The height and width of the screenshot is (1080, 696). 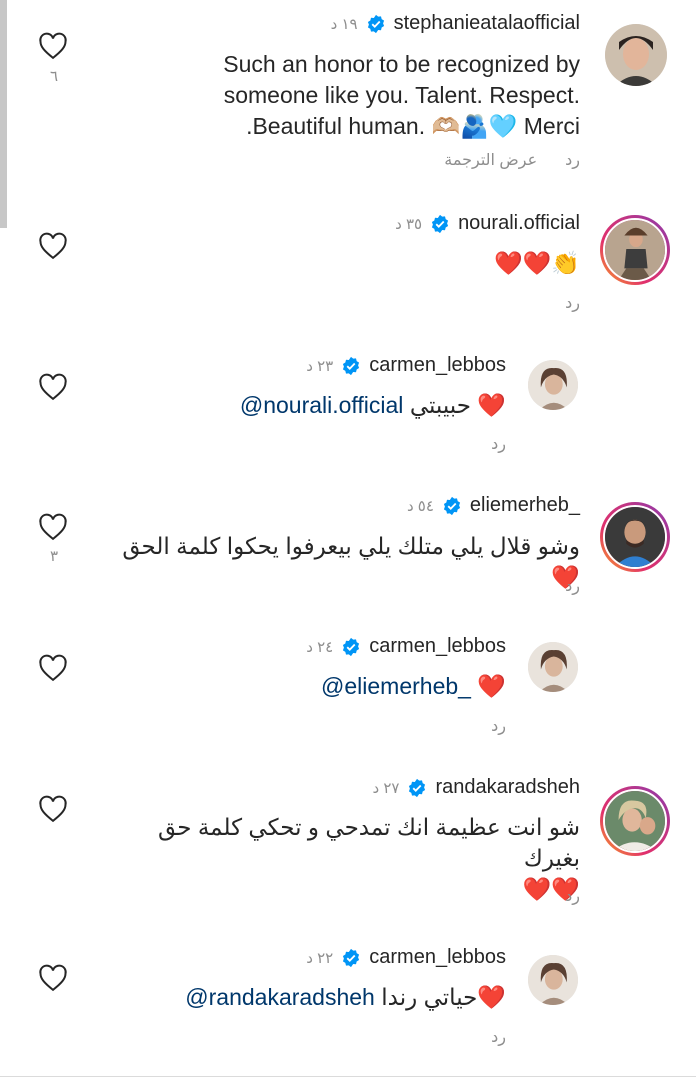 I want to click on mention-link: @eliemerheb_, so click(x=396, y=686).